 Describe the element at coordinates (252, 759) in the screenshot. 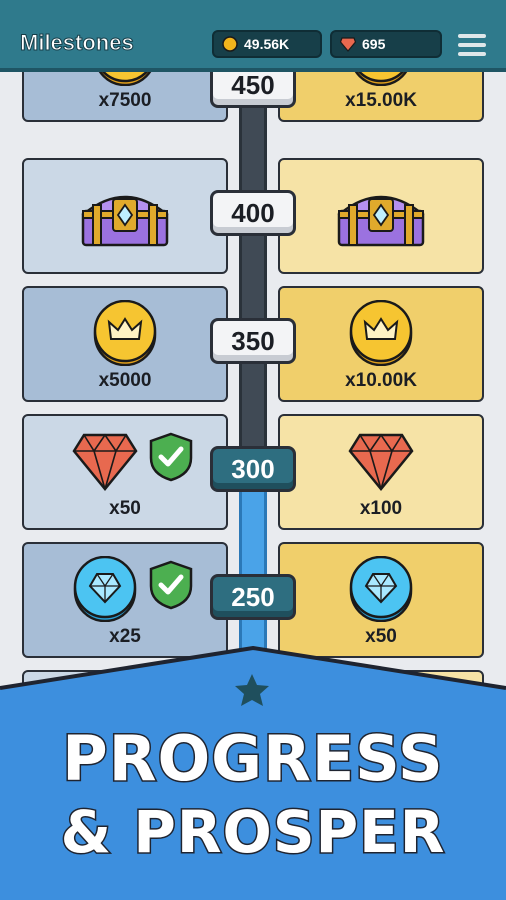

I see `promo-headline: PROGRESS` at that location.